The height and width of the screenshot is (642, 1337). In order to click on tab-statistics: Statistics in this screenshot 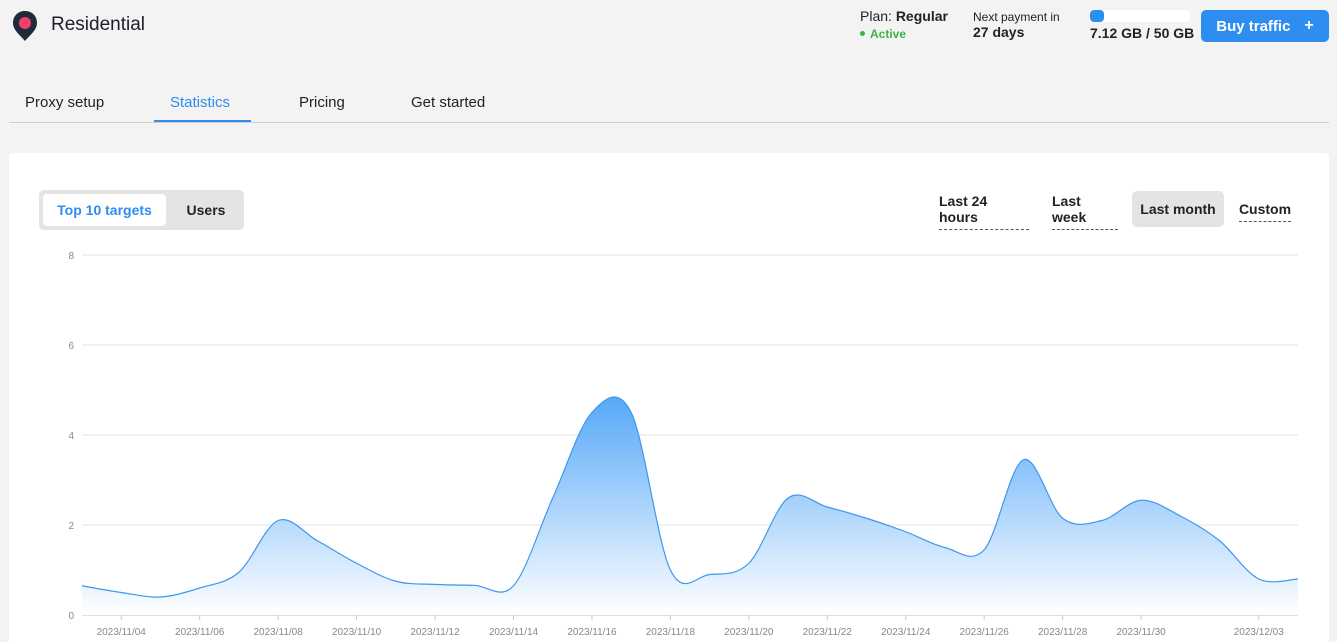, I will do `click(200, 102)`.